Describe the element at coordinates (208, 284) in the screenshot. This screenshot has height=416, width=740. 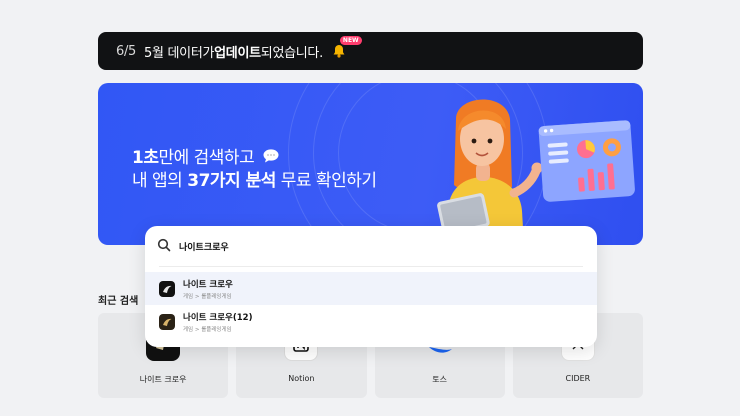
I see `search-result-title: 나이트 크로우` at that location.